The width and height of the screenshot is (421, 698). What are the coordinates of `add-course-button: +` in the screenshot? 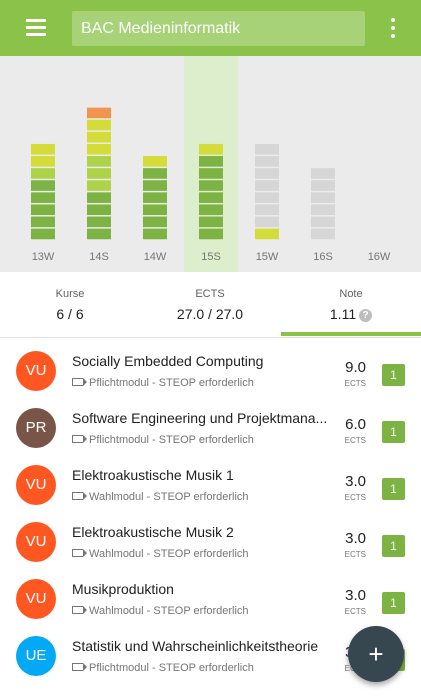 It's located at (376, 654).